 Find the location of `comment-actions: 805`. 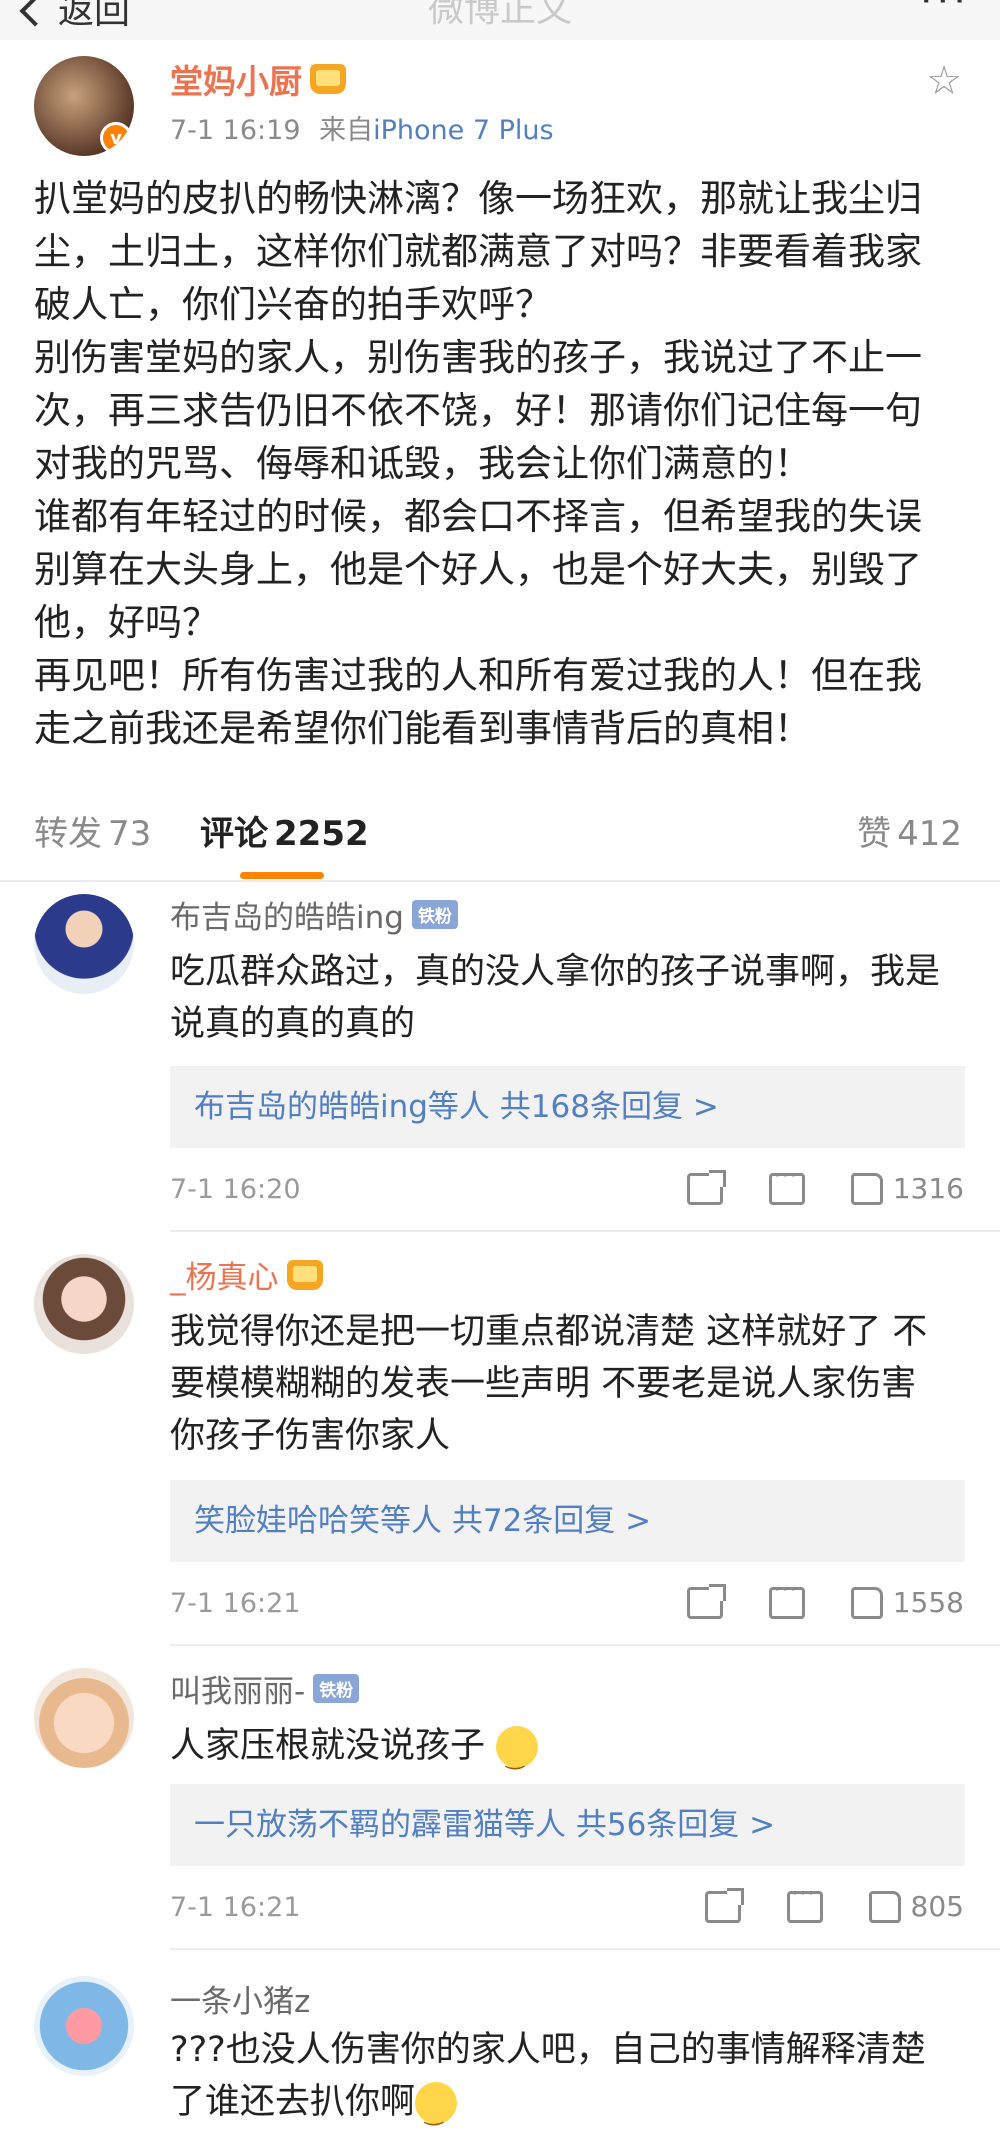

comment-actions: 805 is located at coordinates (811, 1902).